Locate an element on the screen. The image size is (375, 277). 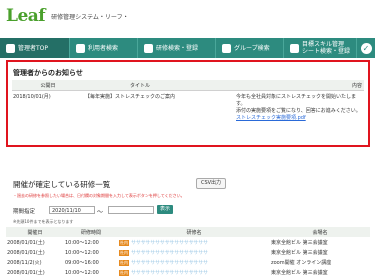
app-logo: Leaf 研修管理システム・リーフ・ is located at coordinates (67, 16).